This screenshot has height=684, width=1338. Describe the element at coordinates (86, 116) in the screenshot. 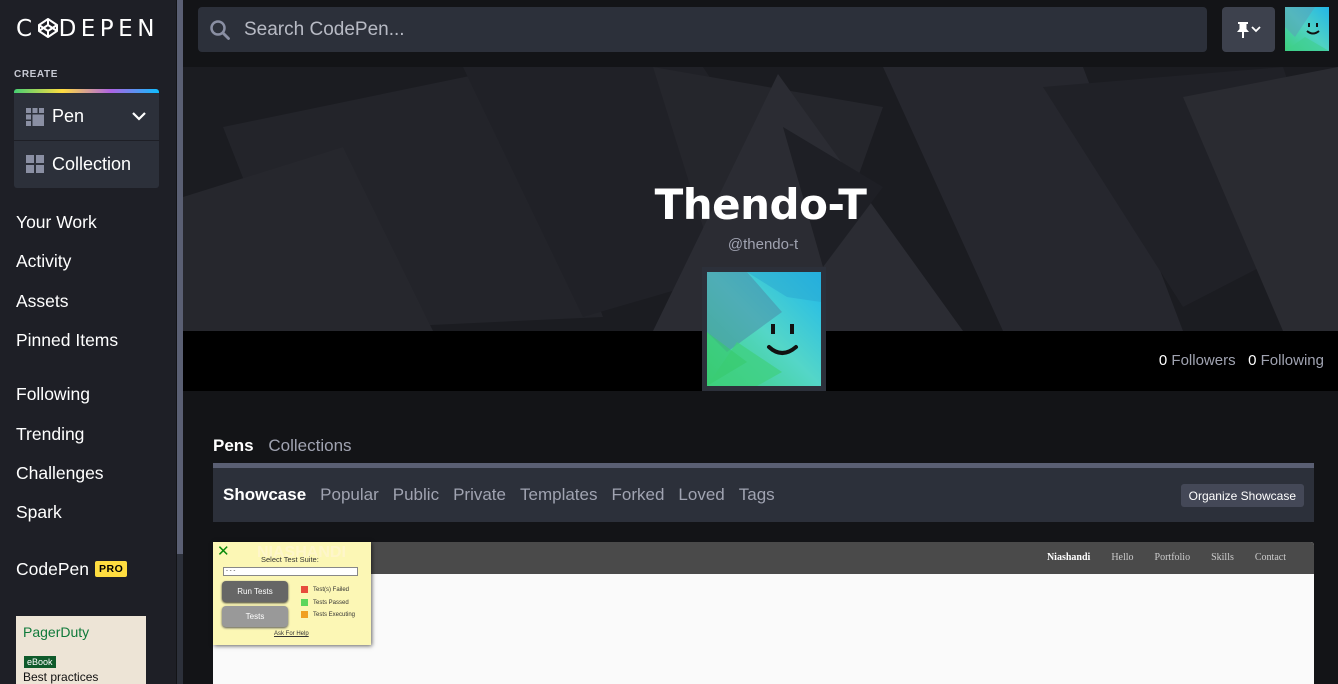

I see `create-pen-button: Pen` at that location.